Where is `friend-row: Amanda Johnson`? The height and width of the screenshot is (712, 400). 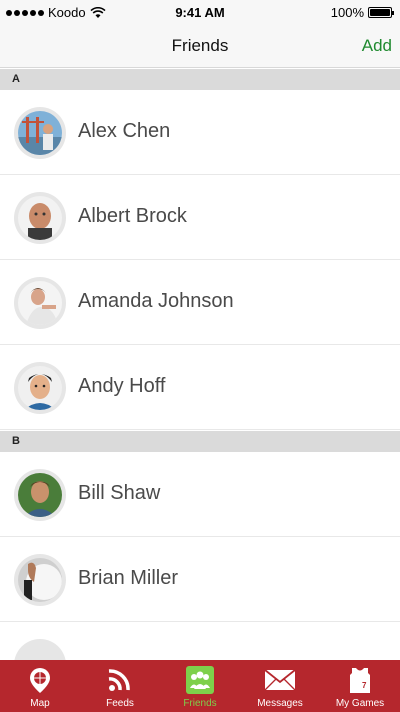
friend-row: Amanda Johnson is located at coordinates (200, 302).